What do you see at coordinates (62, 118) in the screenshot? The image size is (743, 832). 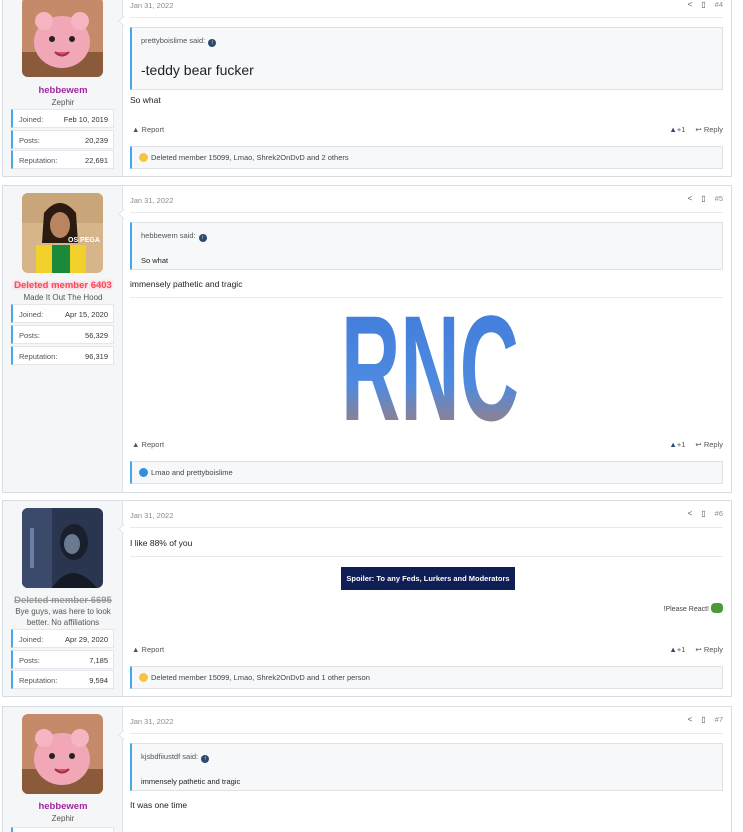 I see `stat-joined: Joined: Feb 10, 2019` at bounding box center [62, 118].